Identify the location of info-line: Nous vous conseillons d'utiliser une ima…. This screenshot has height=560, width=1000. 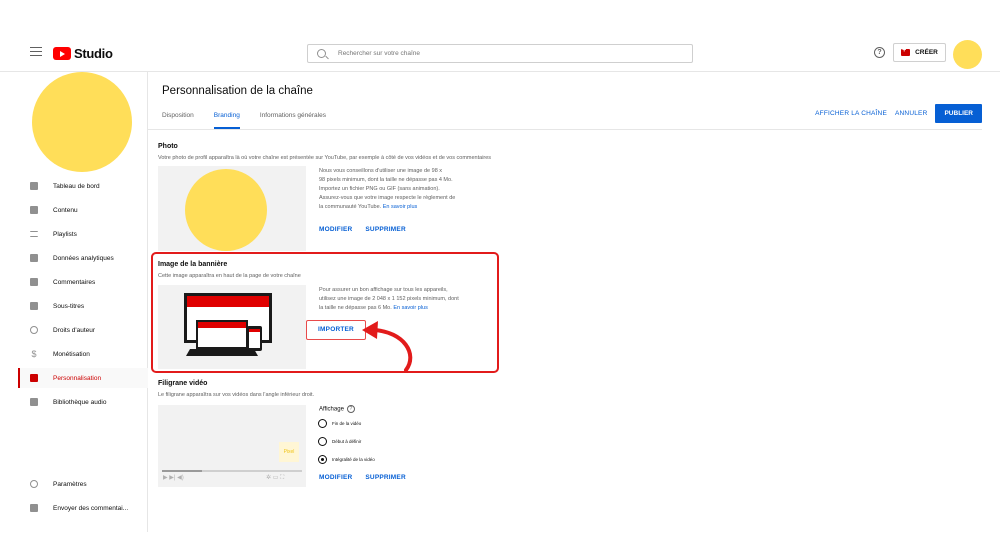
(381, 171).